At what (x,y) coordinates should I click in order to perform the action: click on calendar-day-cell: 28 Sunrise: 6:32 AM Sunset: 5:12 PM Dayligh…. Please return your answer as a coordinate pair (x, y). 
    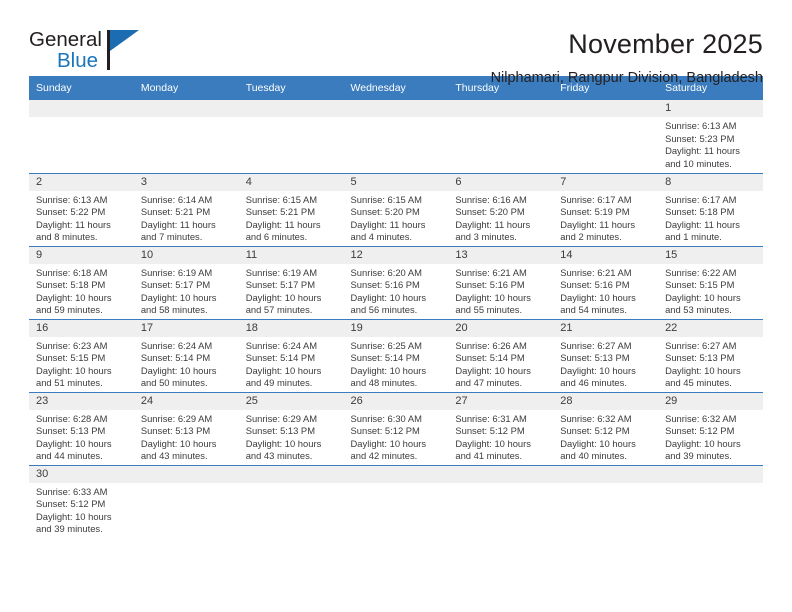
    Looking at the image, I should click on (606, 428).